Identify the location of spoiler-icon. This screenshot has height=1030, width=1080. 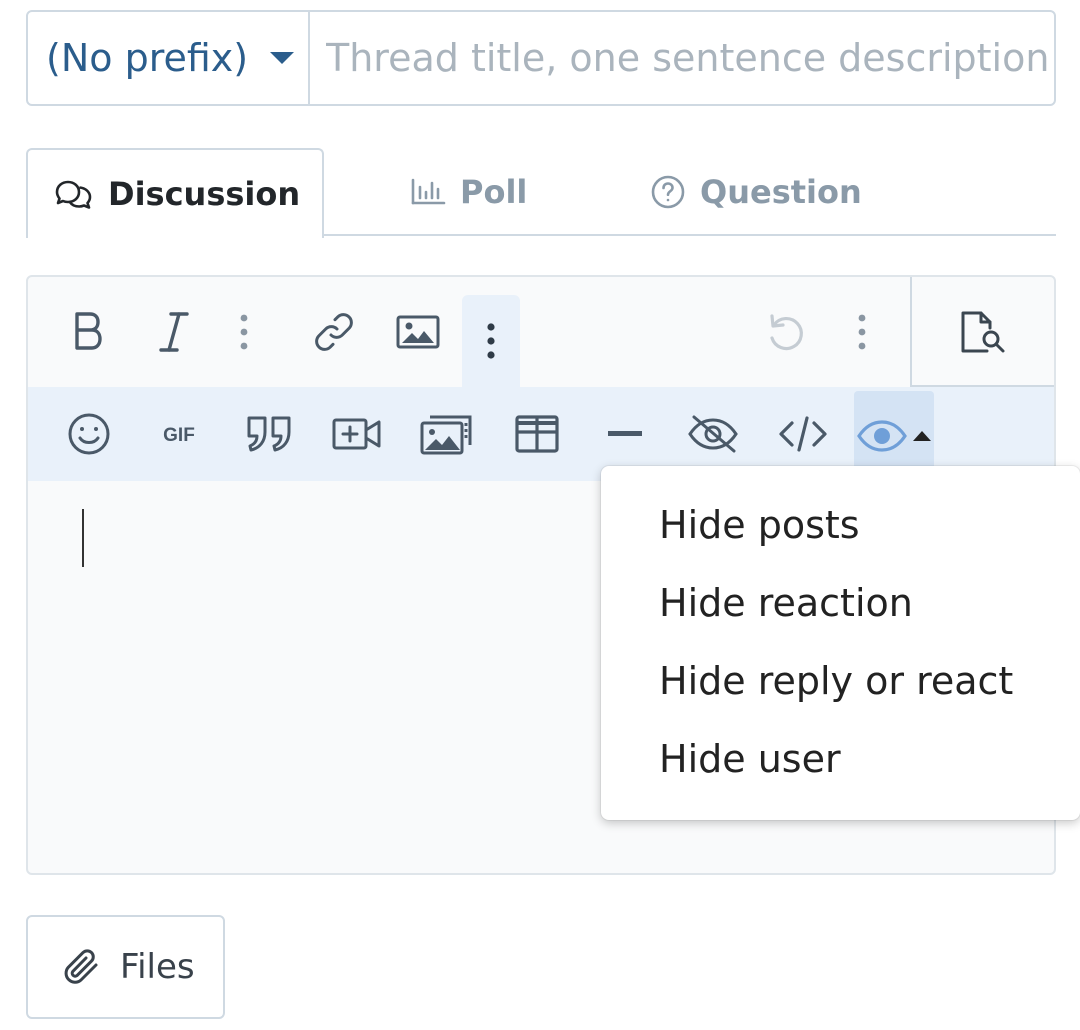
(713, 434).